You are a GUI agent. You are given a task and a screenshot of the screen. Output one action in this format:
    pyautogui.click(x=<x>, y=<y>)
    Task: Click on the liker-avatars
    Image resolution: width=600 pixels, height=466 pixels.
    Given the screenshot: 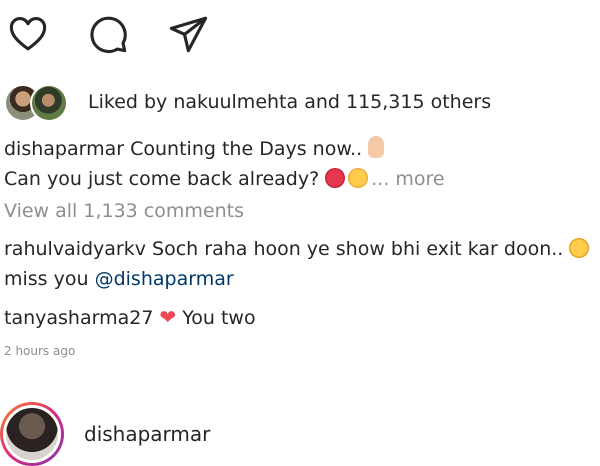 What is the action you would take?
    pyautogui.click(x=41, y=103)
    